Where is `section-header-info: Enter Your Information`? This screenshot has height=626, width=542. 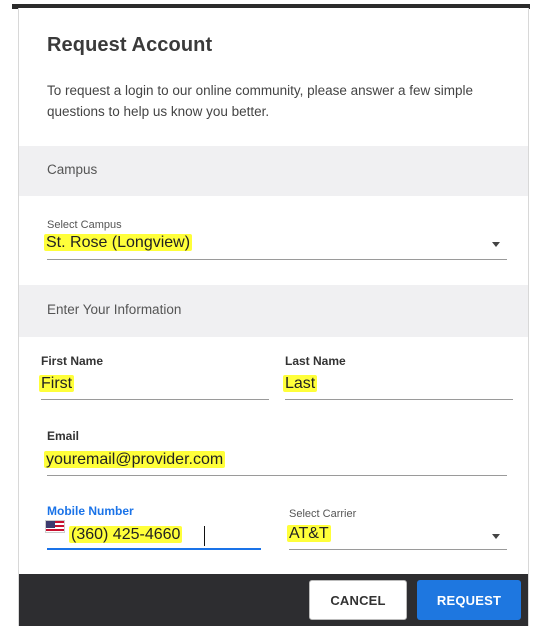
section-header-info: Enter Your Information is located at coordinates (273, 311).